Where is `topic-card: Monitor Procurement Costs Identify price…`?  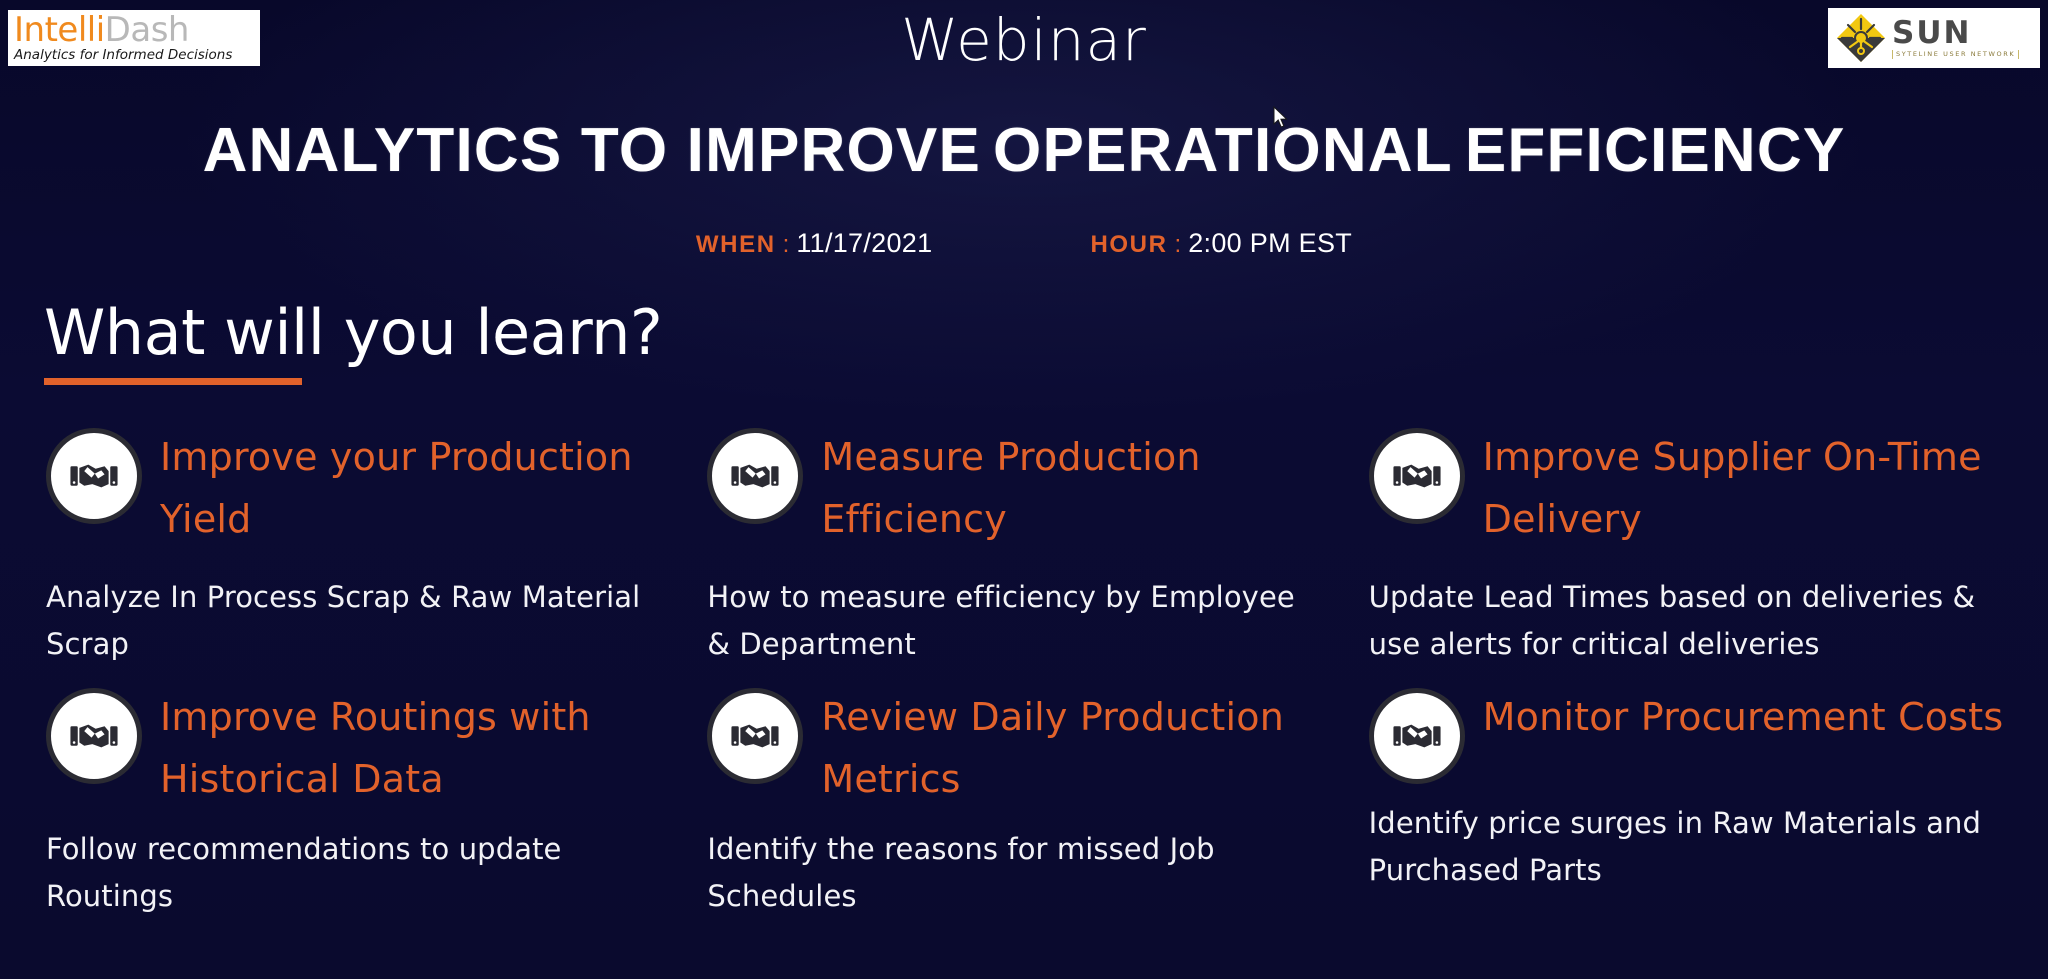
topic-card: Monitor Procurement Costs Identify price… is located at coordinates (1691, 802).